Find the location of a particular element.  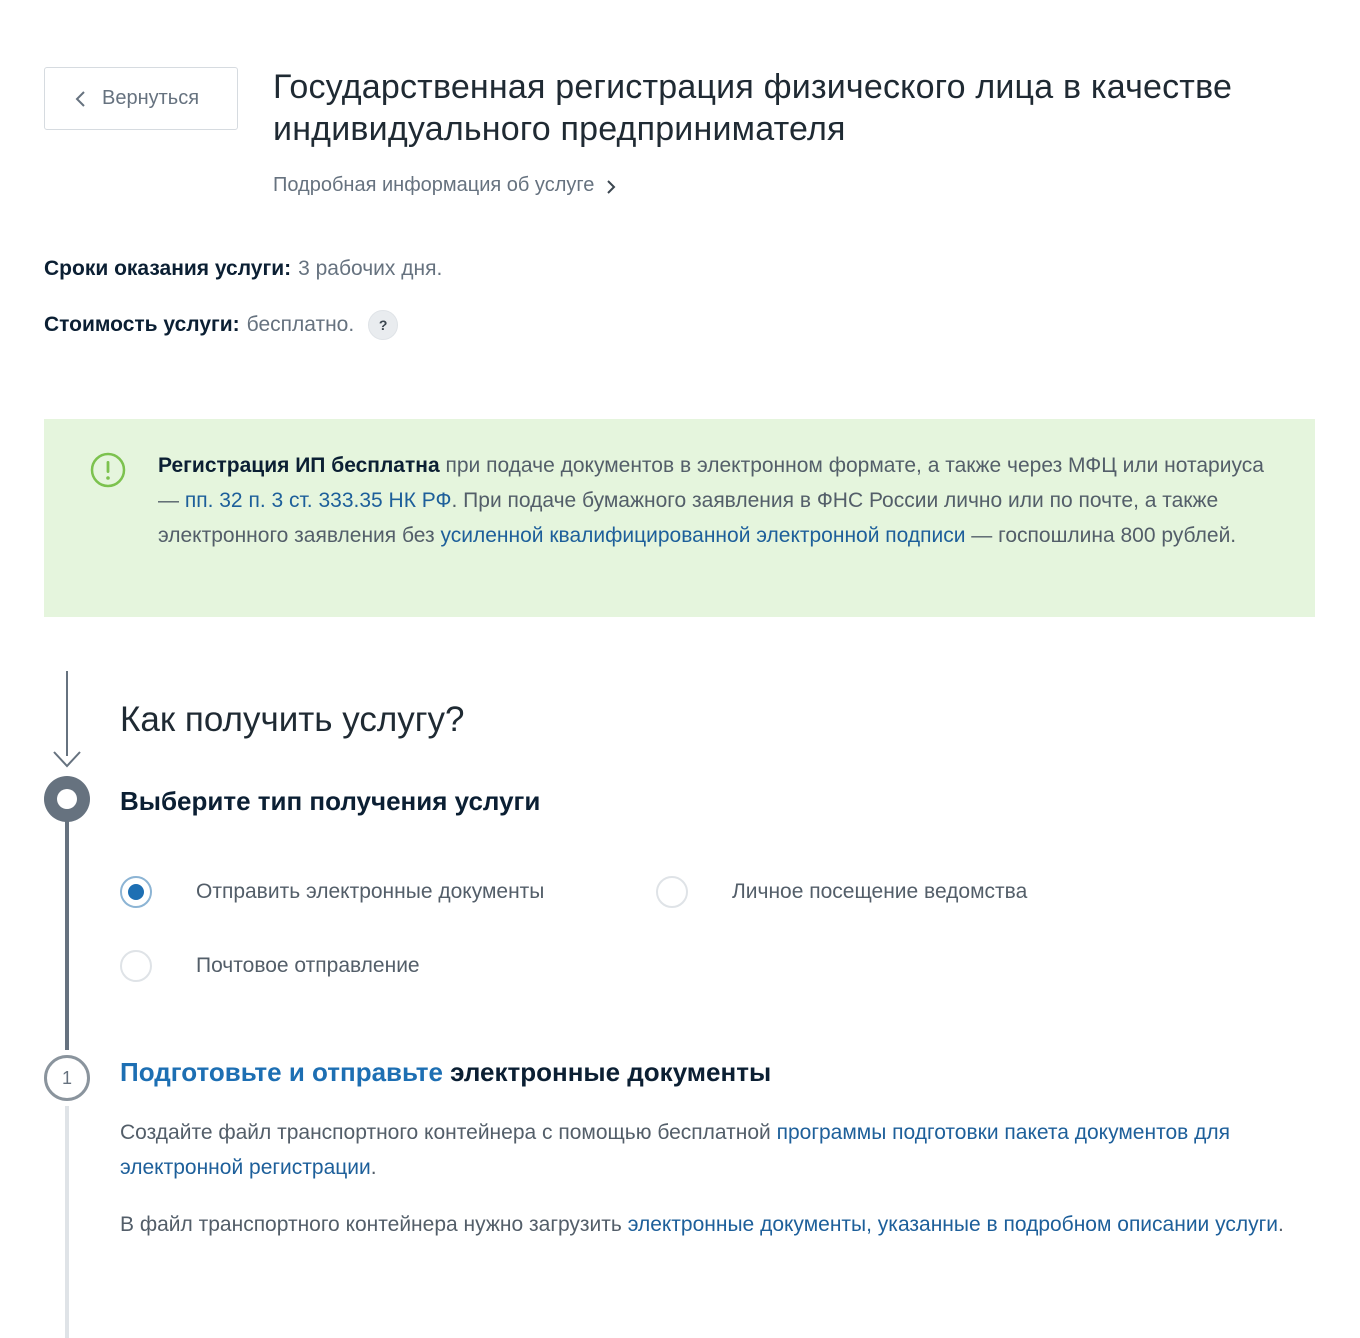

step-marker-current is located at coordinates (67, 799).